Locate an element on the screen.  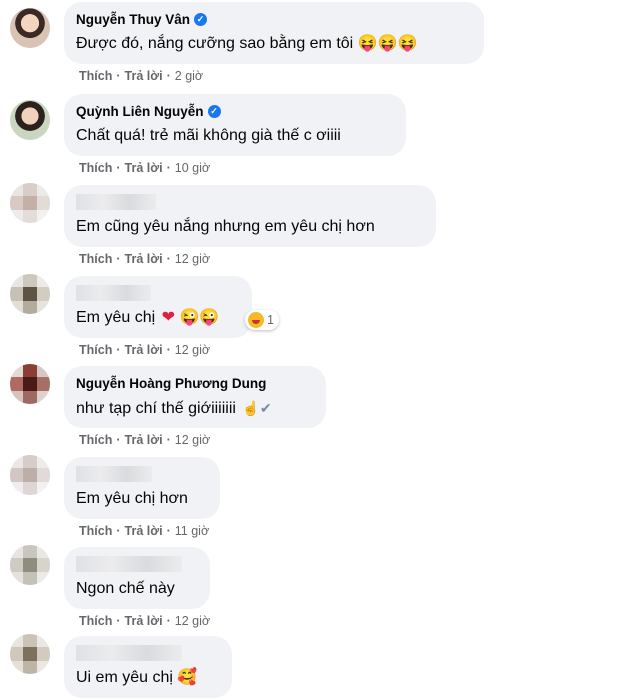
comment-bubble: Em yêu chị ❤ 😜😜 is located at coordinates (158, 307).